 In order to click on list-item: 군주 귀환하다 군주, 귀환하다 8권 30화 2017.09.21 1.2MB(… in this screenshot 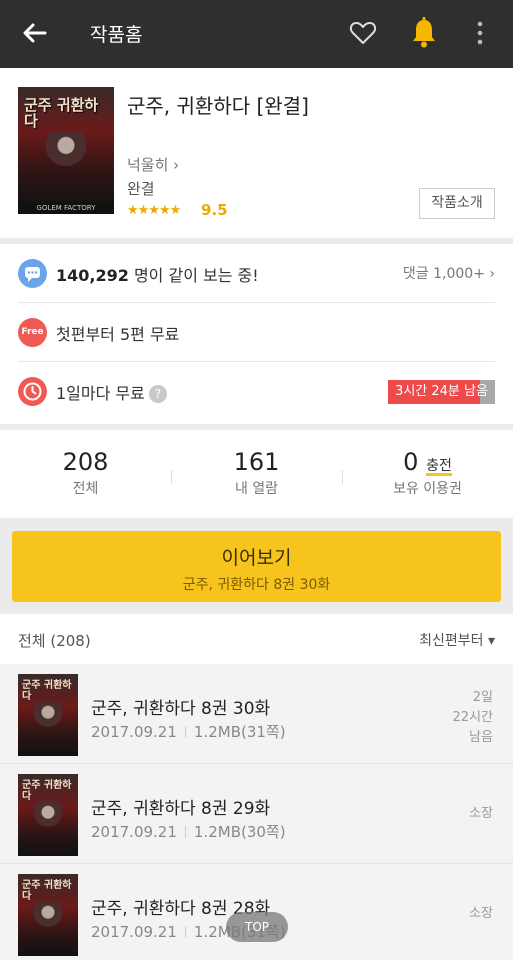, I will do `click(256, 714)`.